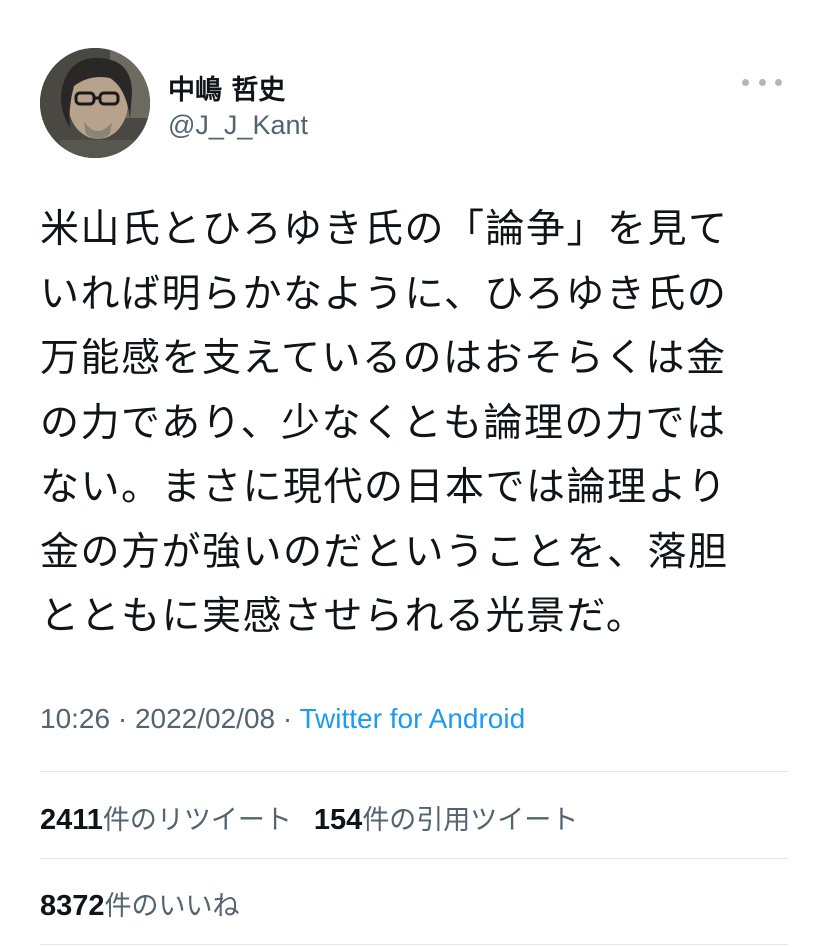  What do you see at coordinates (238, 125) in the screenshot?
I see `user-handle: @J_J_Kant` at bounding box center [238, 125].